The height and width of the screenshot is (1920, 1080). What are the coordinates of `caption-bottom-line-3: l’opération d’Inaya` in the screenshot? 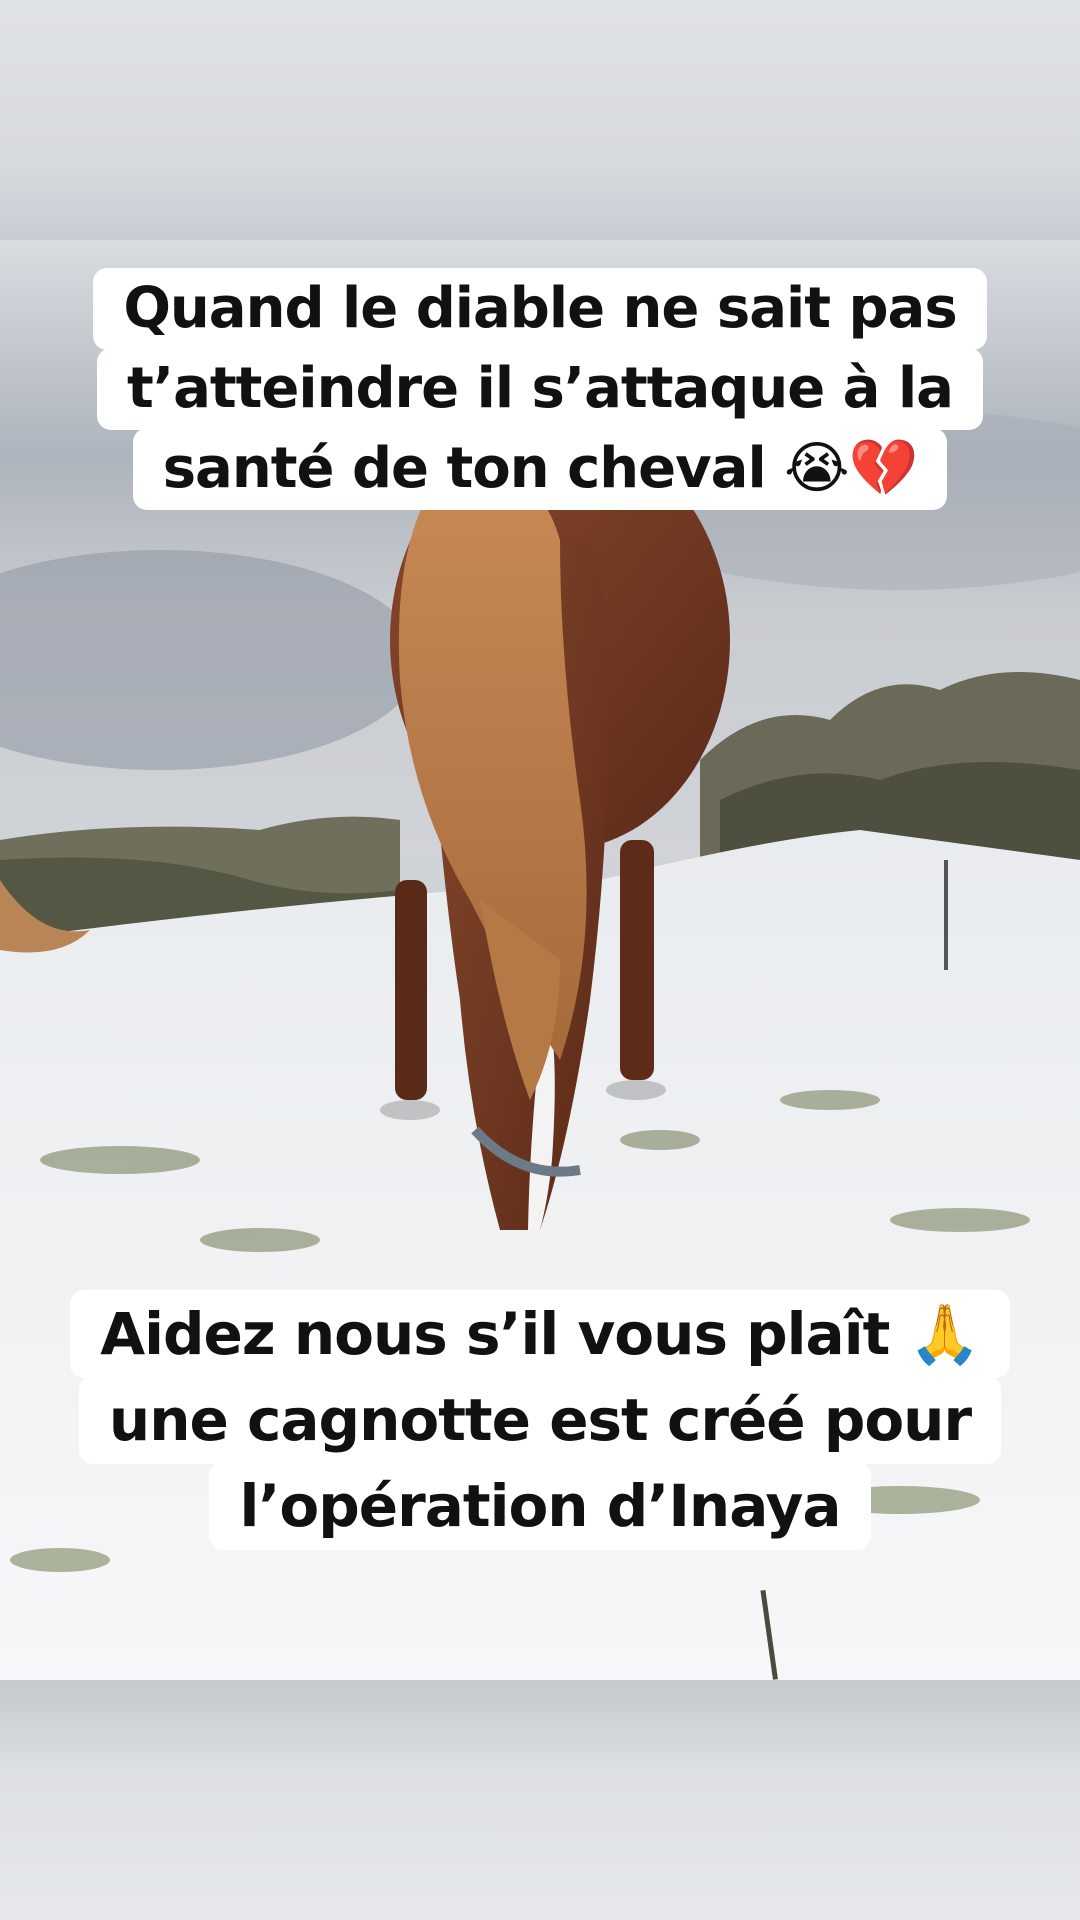 It's located at (540, 1506).